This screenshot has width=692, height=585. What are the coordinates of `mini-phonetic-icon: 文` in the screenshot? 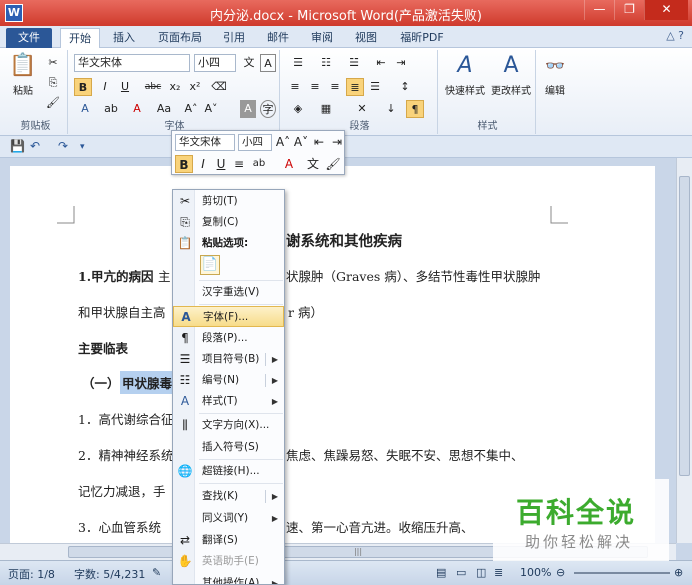 It's located at (313, 164).